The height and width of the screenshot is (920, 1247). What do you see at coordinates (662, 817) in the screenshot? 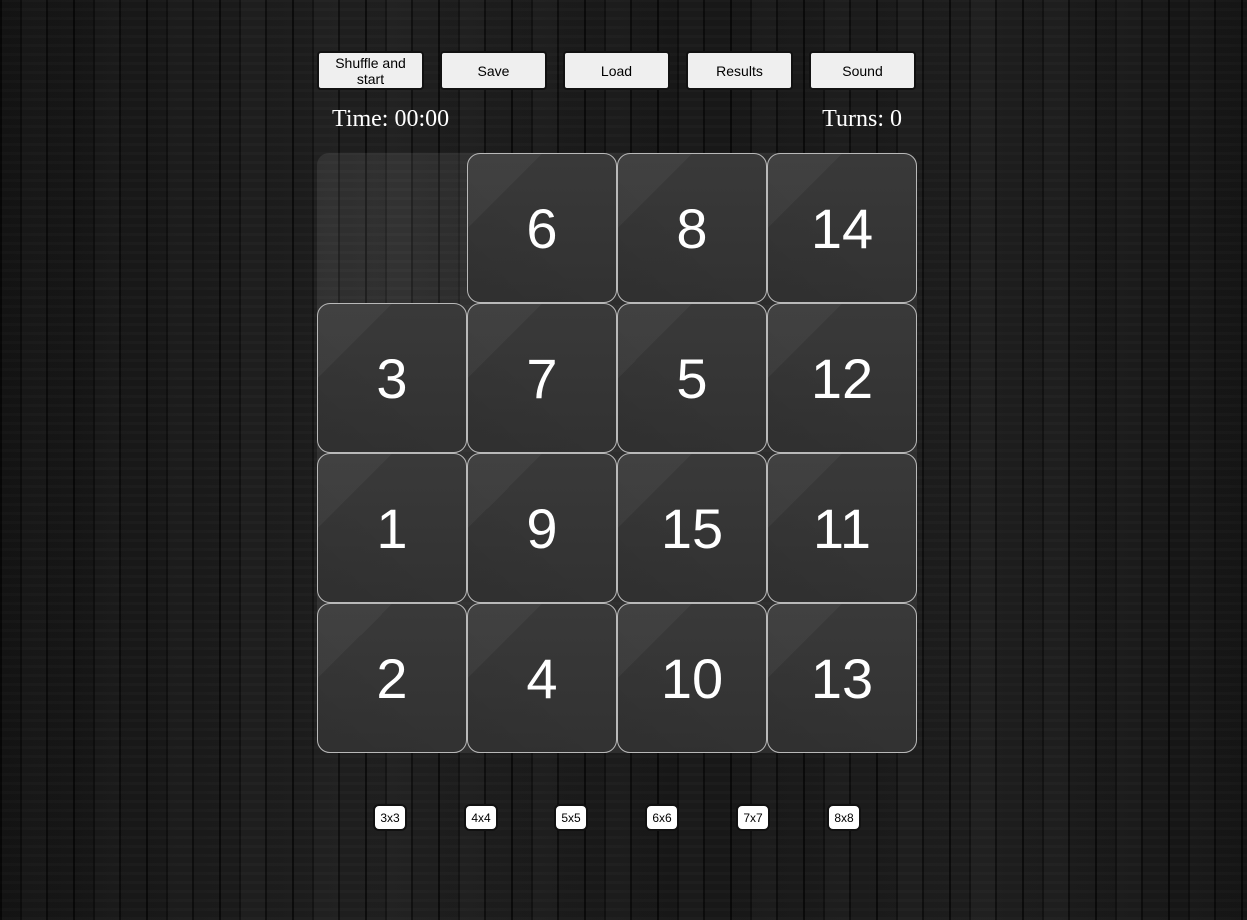
I see `size-button-6x6: 6x6` at bounding box center [662, 817].